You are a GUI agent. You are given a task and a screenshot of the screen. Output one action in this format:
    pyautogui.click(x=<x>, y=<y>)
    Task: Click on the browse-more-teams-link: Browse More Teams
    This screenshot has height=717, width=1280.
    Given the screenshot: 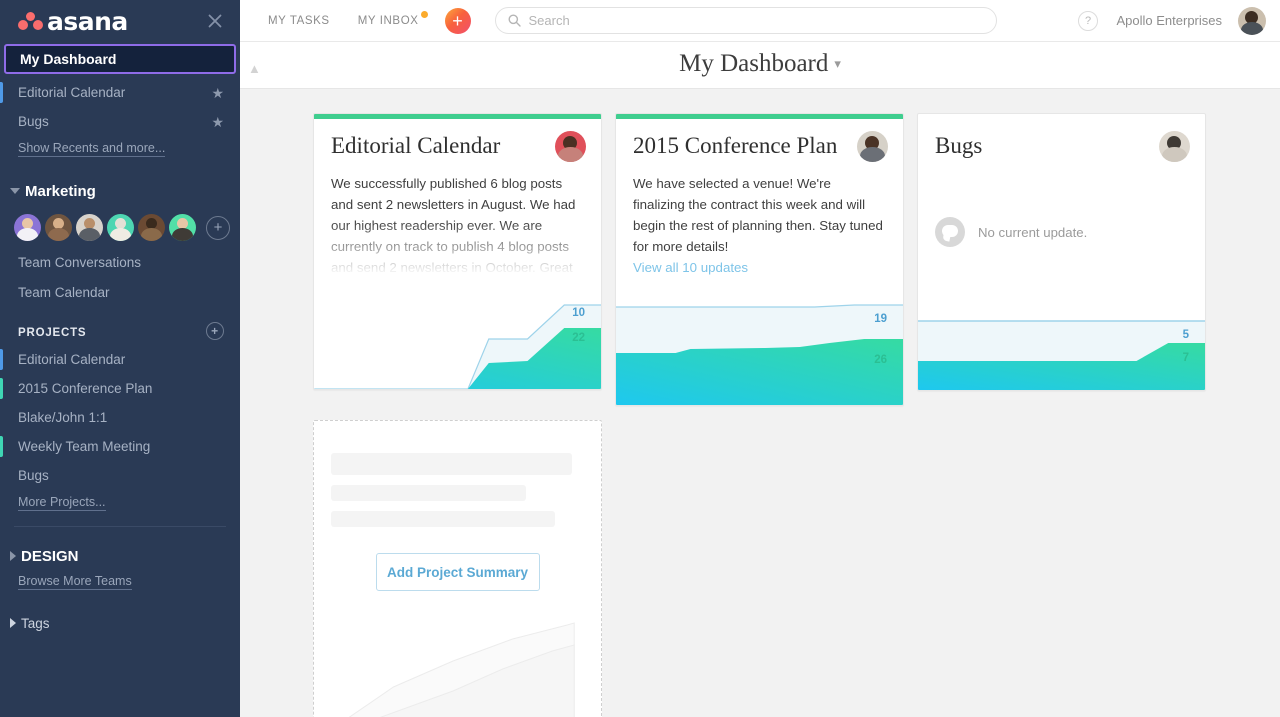 What is the action you would take?
    pyautogui.click(x=120, y=582)
    